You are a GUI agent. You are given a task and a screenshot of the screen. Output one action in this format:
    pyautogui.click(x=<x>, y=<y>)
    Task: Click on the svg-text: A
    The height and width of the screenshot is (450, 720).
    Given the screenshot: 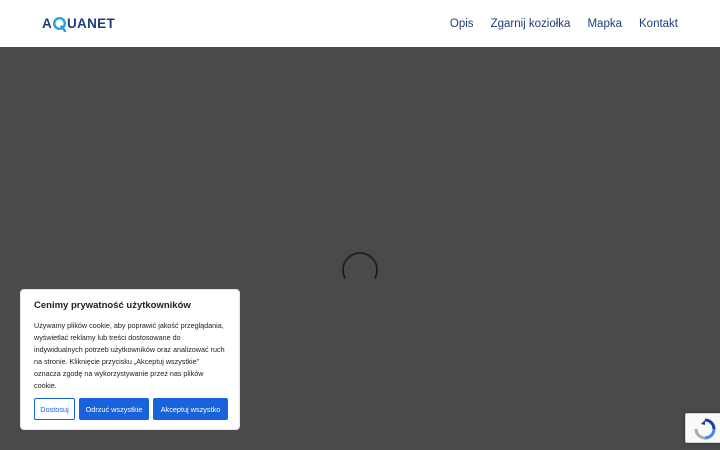 What is the action you would take?
    pyautogui.click(x=47, y=23)
    